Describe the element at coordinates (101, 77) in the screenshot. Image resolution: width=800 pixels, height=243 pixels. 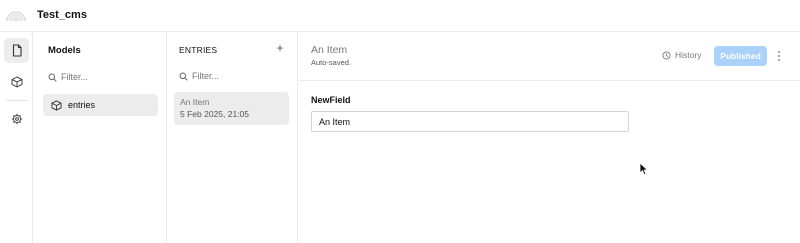
I see `models-filter-input` at that location.